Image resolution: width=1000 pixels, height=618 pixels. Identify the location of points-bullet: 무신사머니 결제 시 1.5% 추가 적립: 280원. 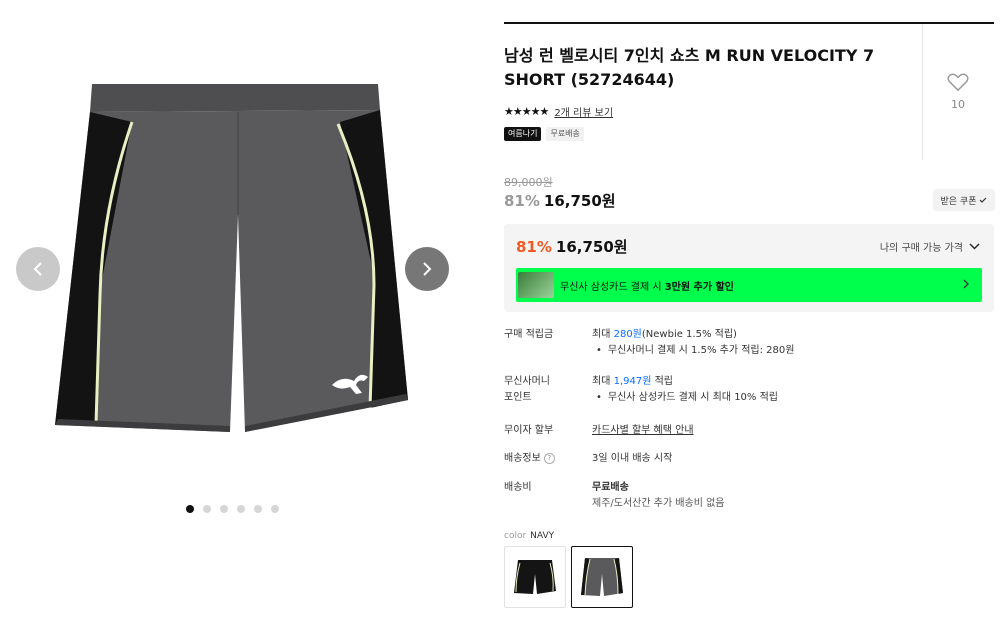
(792, 351).